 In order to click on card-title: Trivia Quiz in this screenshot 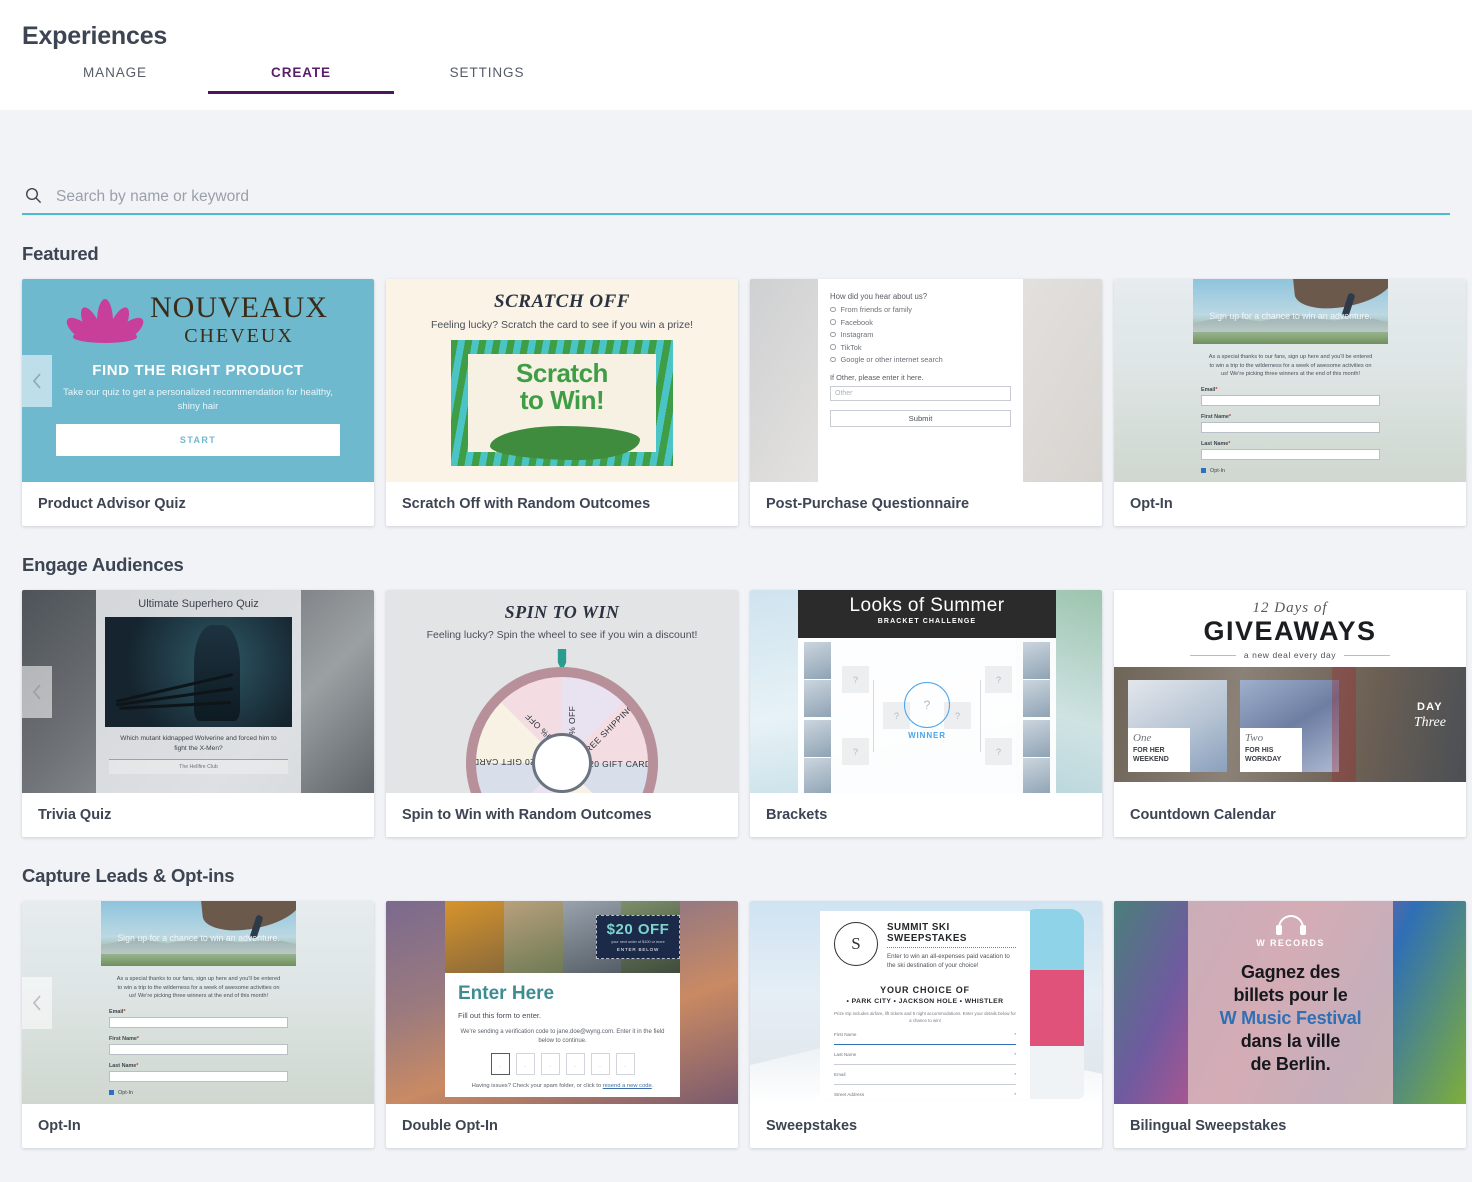, I will do `click(75, 815)`.